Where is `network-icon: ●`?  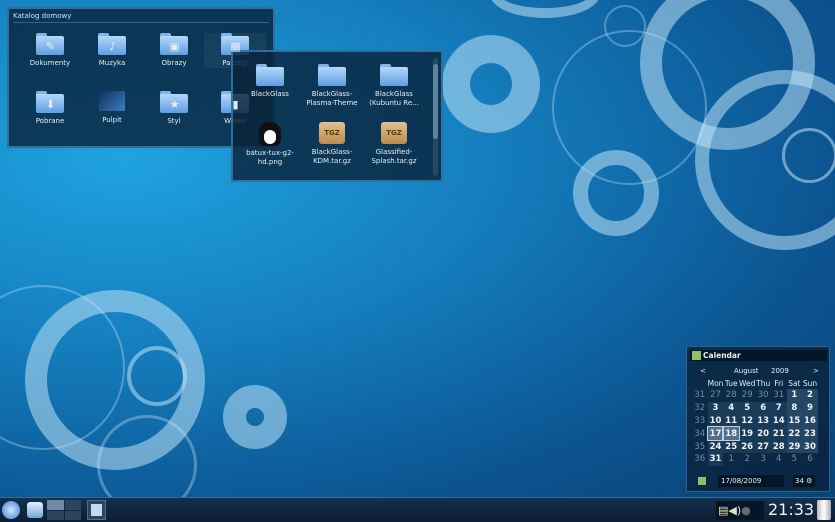 network-icon: ● is located at coordinates (746, 510).